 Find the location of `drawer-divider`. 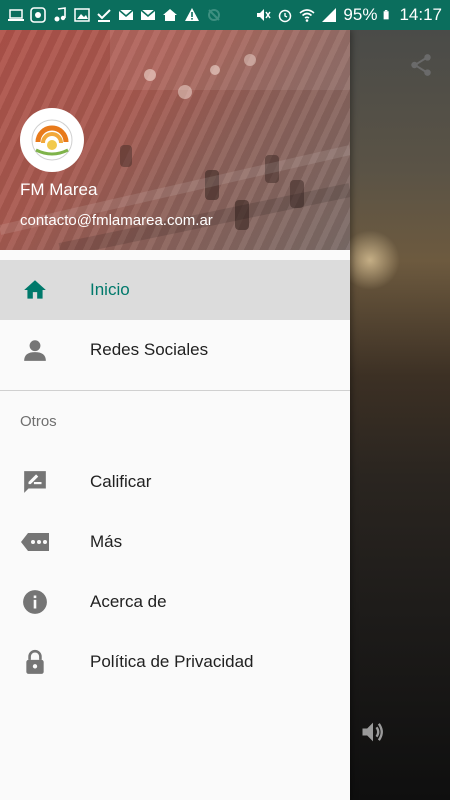

drawer-divider is located at coordinates (175, 390).